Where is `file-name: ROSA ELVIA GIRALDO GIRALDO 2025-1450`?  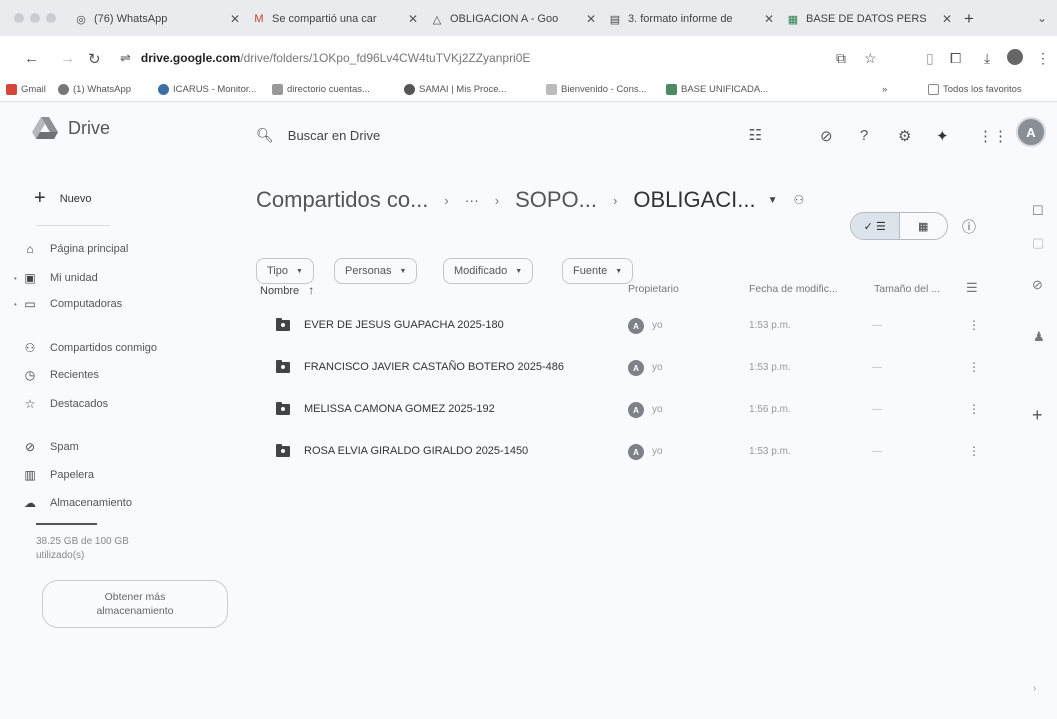 file-name: ROSA ELVIA GIRALDO GIRALDO 2025-1450 is located at coordinates (416, 451).